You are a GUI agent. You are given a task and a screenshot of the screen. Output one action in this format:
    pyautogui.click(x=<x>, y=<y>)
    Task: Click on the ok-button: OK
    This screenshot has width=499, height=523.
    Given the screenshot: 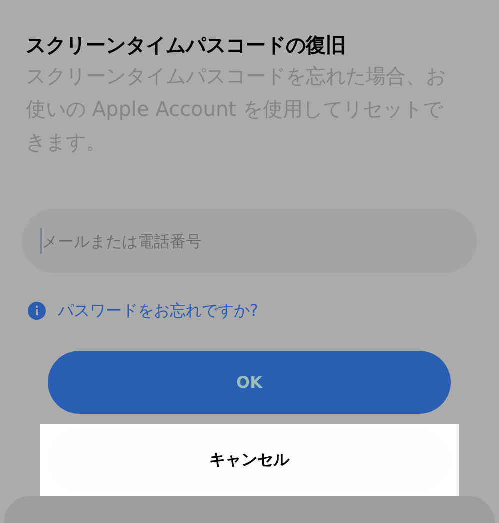 What is the action you would take?
    pyautogui.click(x=249, y=382)
    